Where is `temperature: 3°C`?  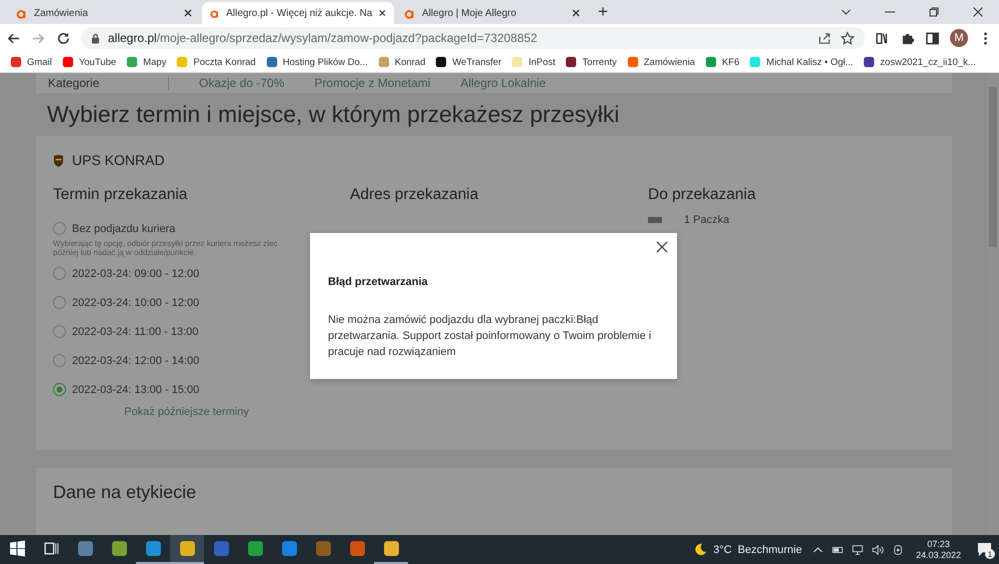
temperature: 3°C is located at coordinates (722, 550).